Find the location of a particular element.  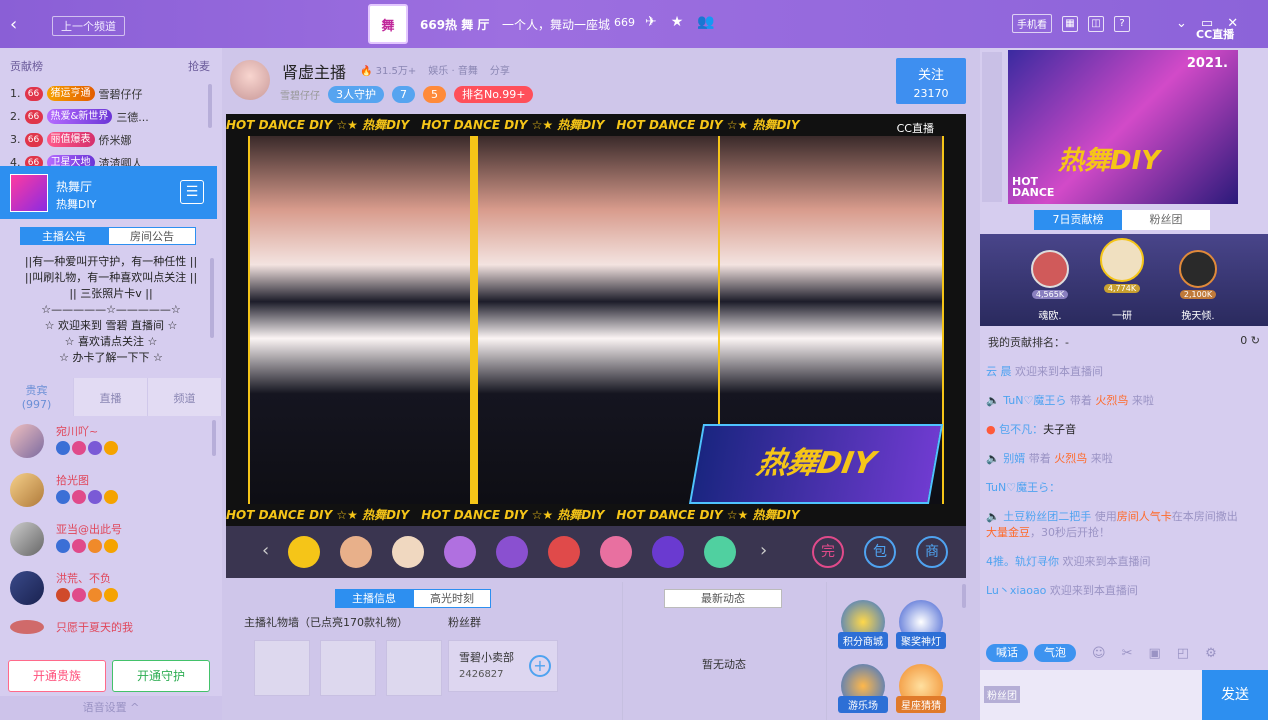

list-item: 亚当@出此号 is located at coordinates (111, 542).